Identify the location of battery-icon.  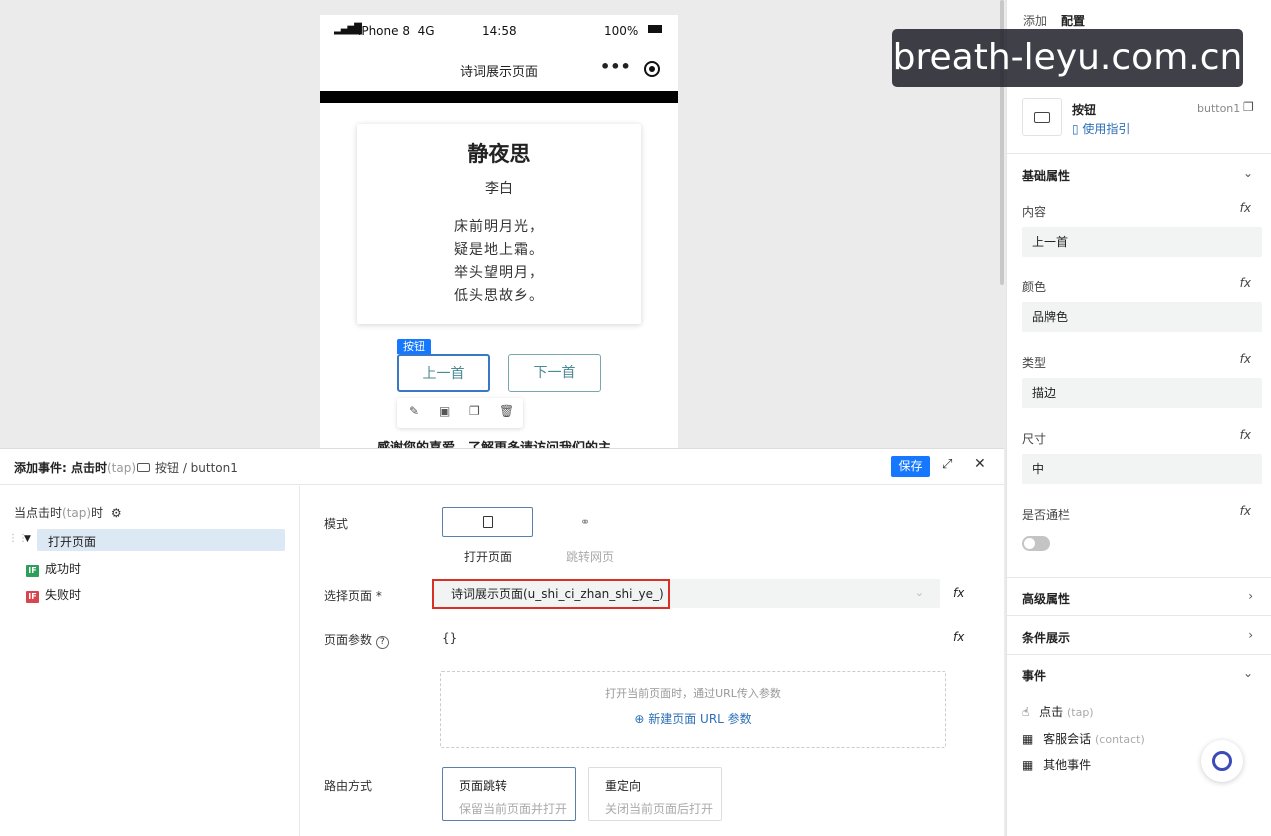
(655, 29).